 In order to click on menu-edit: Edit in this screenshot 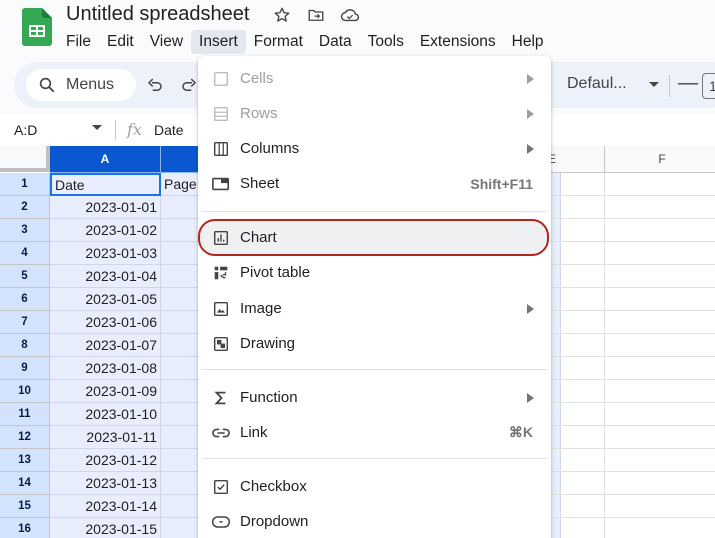, I will do `click(120, 42)`.